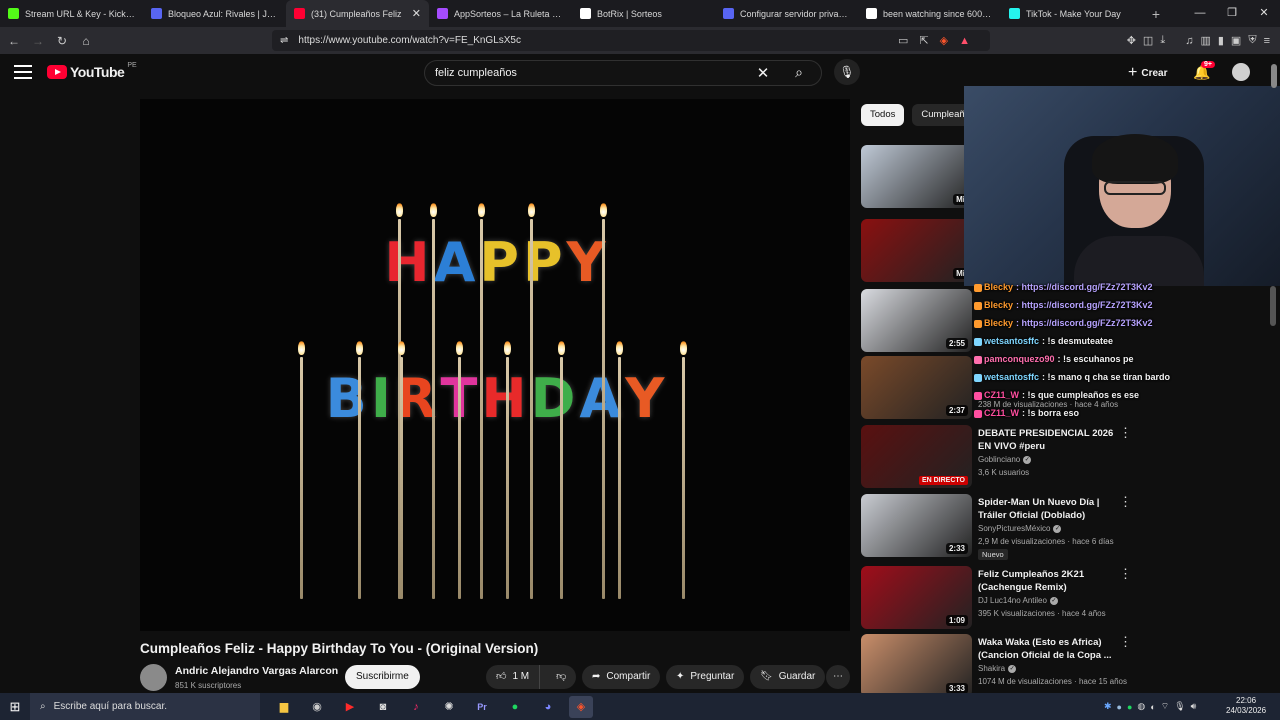 Image resolution: width=1280 pixels, height=720 pixels. Describe the element at coordinates (1053, 440) in the screenshot. I see `recommendation-title: DEBATE PRESIDENCIAL 2026 EN VIVO #peru` at that location.